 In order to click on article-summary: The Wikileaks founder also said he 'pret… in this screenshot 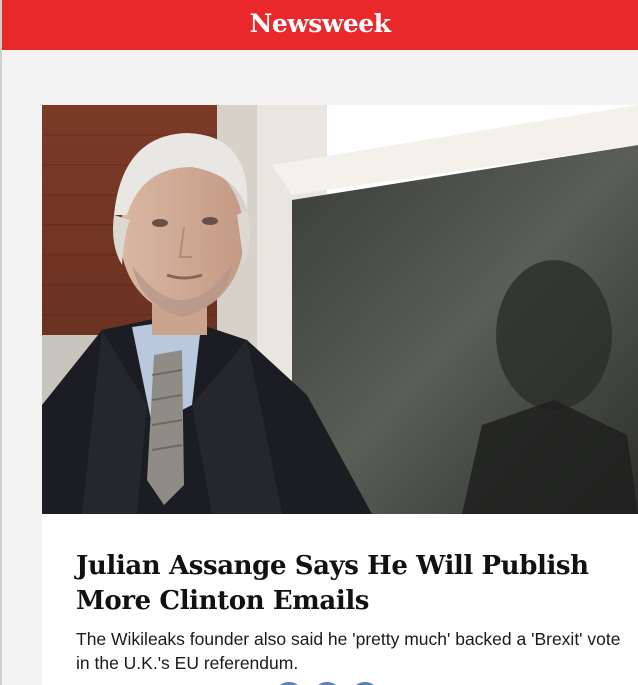, I will do `click(348, 651)`.